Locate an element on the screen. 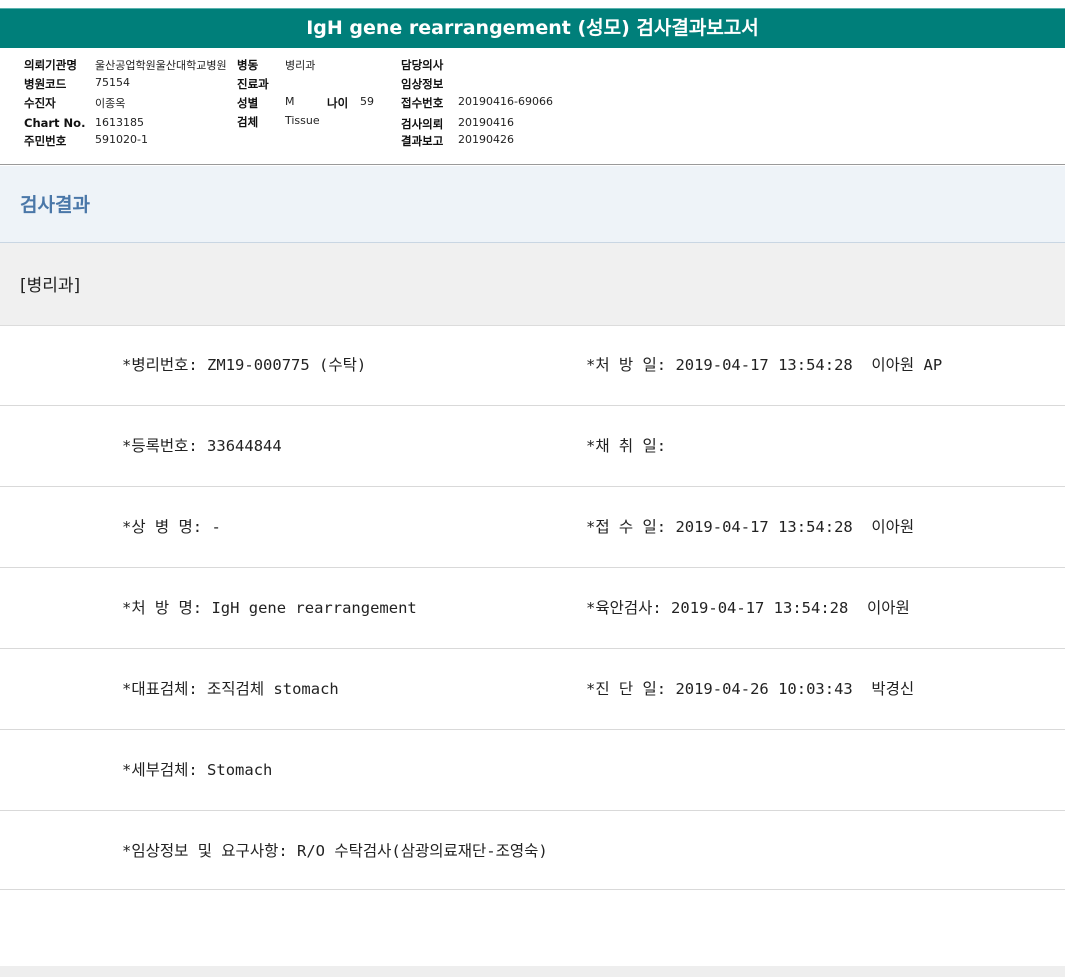  patient-value: 이종옥 is located at coordinates (110, 103).